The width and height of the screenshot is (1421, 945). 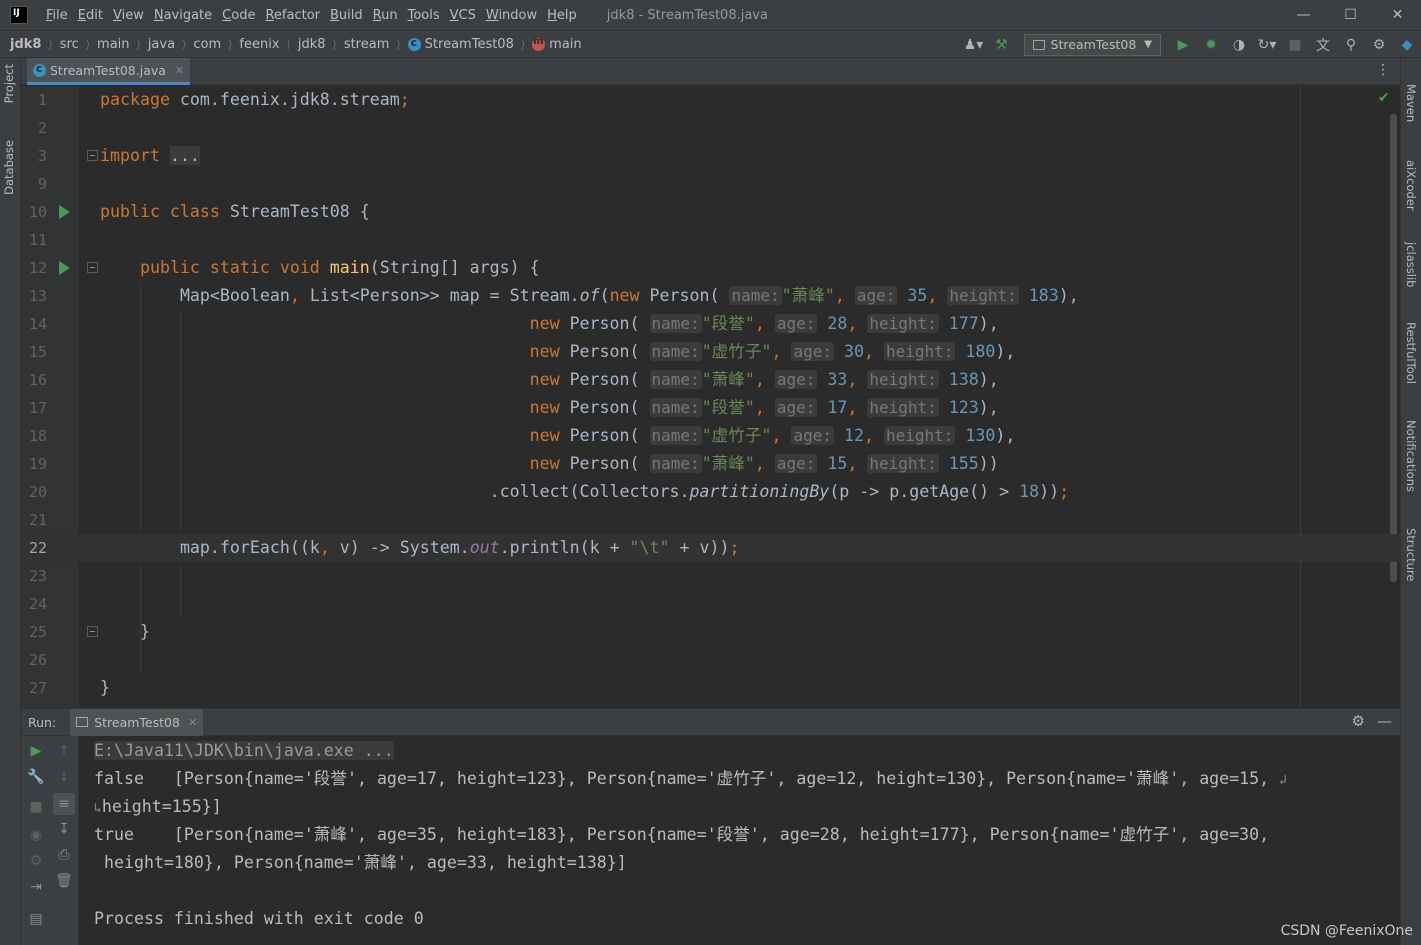 What do you see at coordinates (1411, 456) in the screenshot?
I see `tool-tab-notifications: Notifications` at bounding box center [1411, 456].